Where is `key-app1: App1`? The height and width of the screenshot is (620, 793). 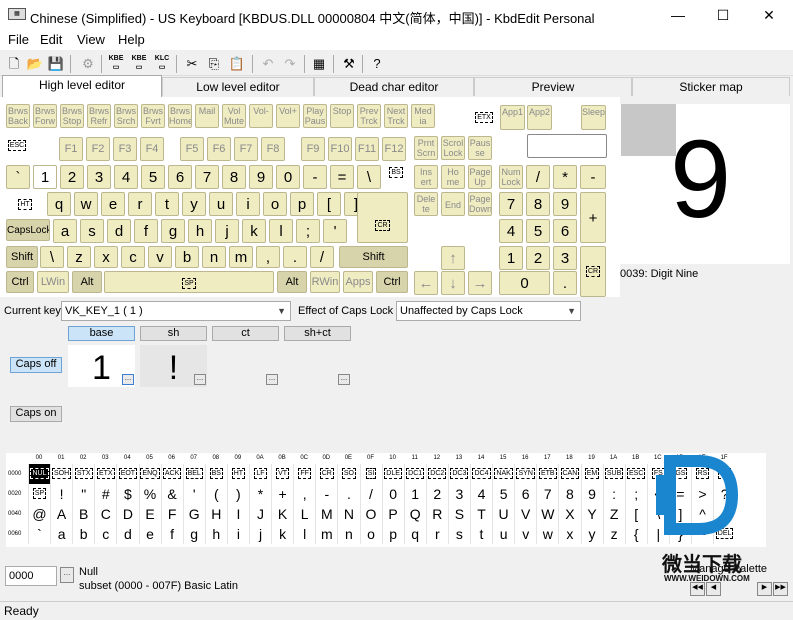 key-app1: App1 is located at coordinates (512, 117).